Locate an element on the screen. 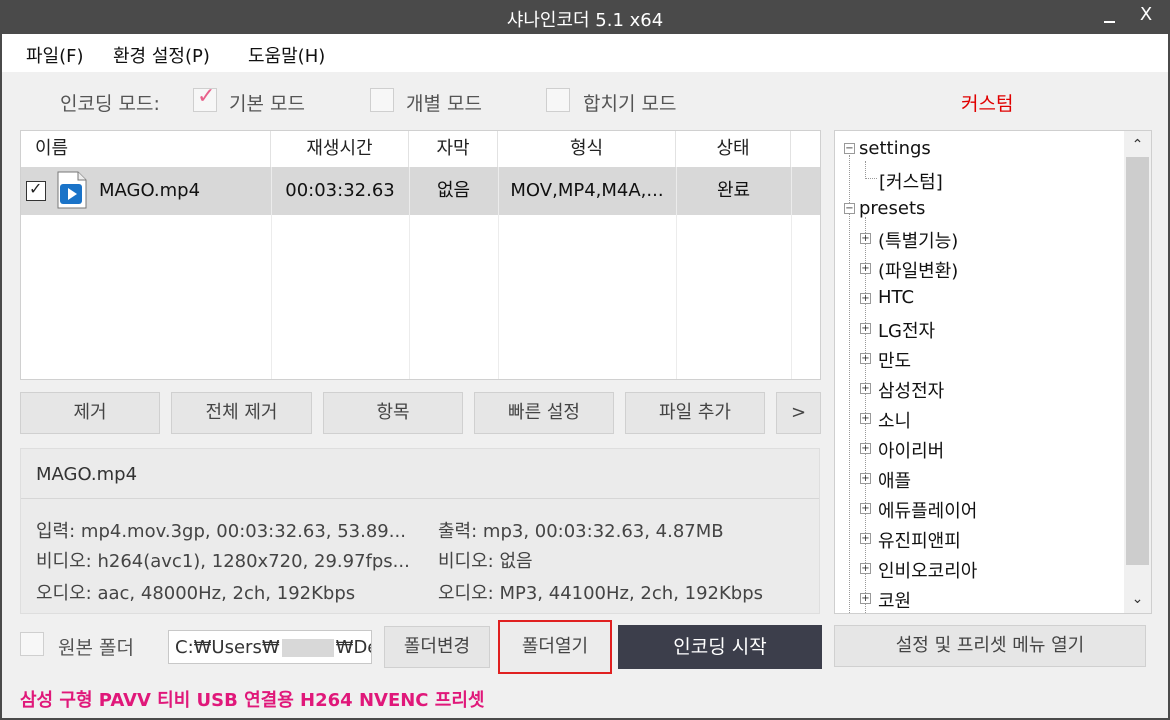 This screenshot has height=720, width=1170. column-header-format: 형식 is located at coordinates (587, 149).